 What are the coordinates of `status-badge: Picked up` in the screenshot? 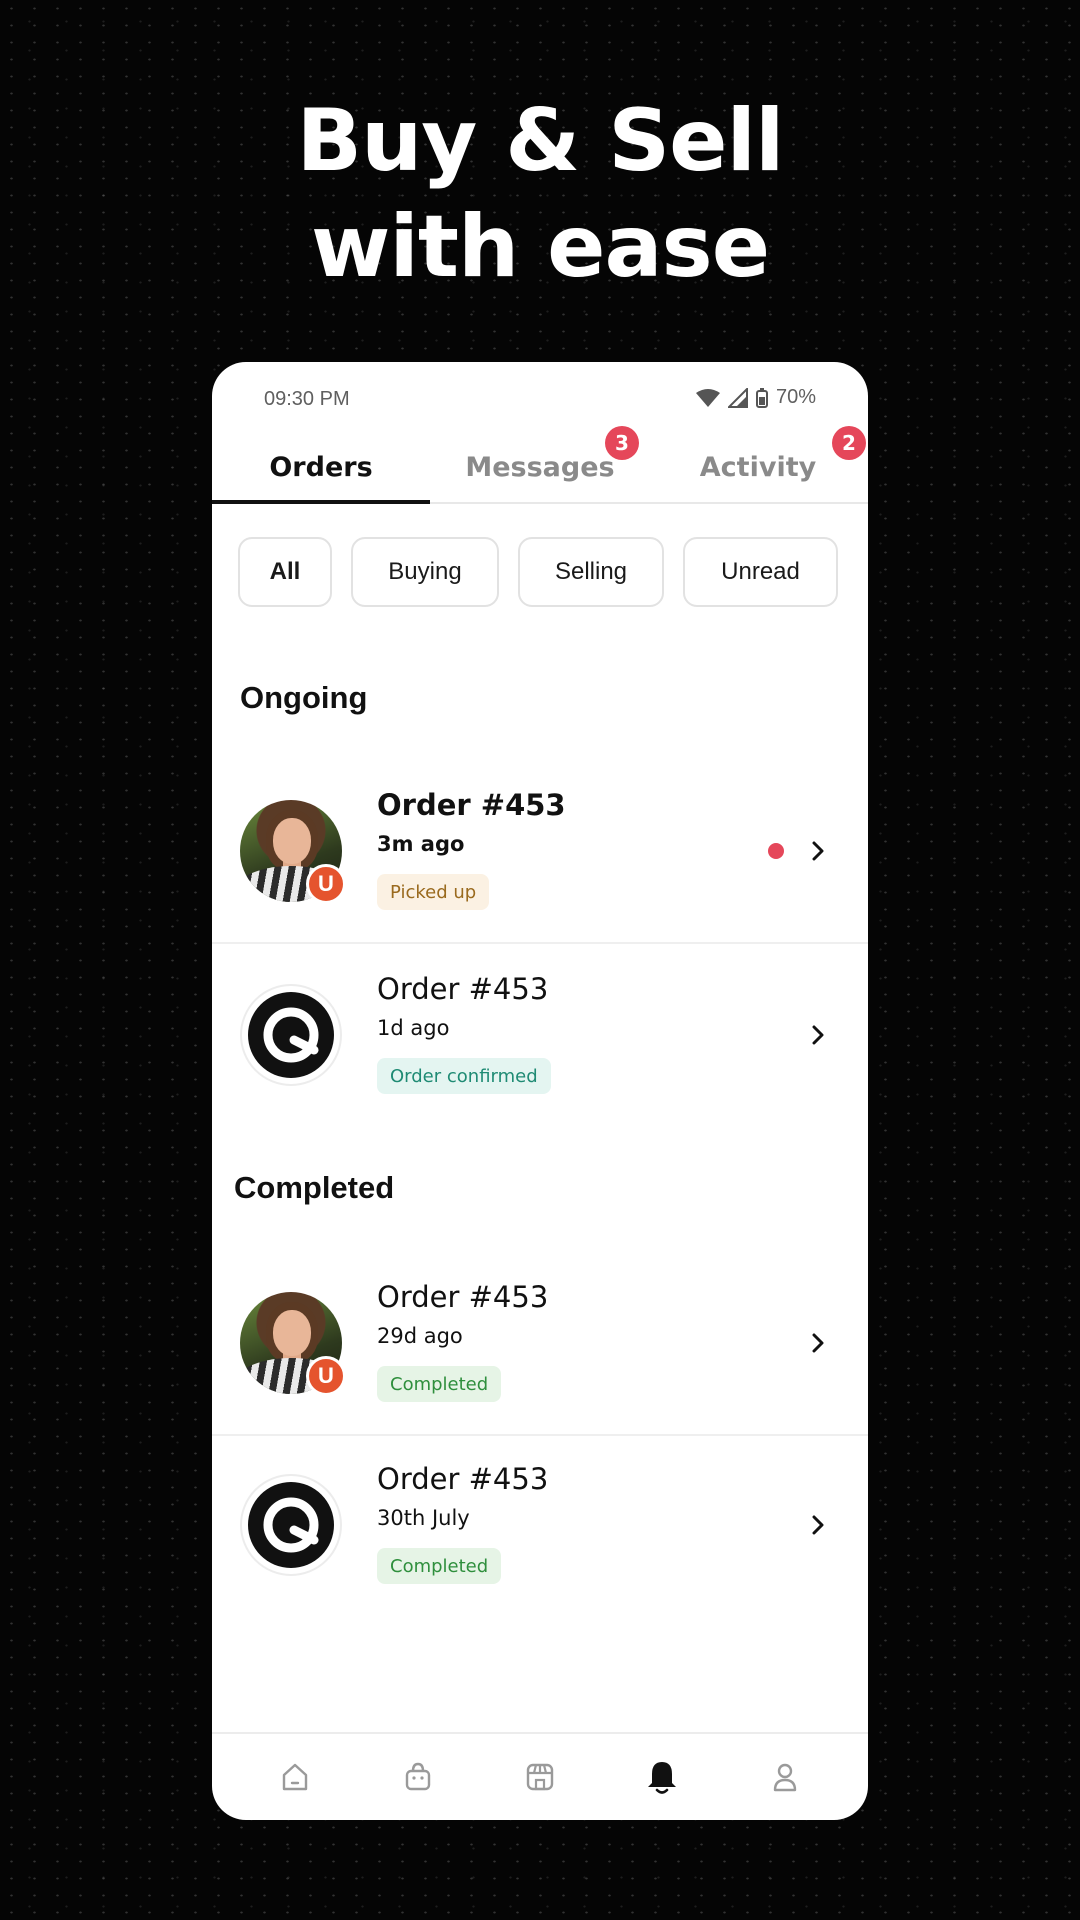 It's located at (433, 892).